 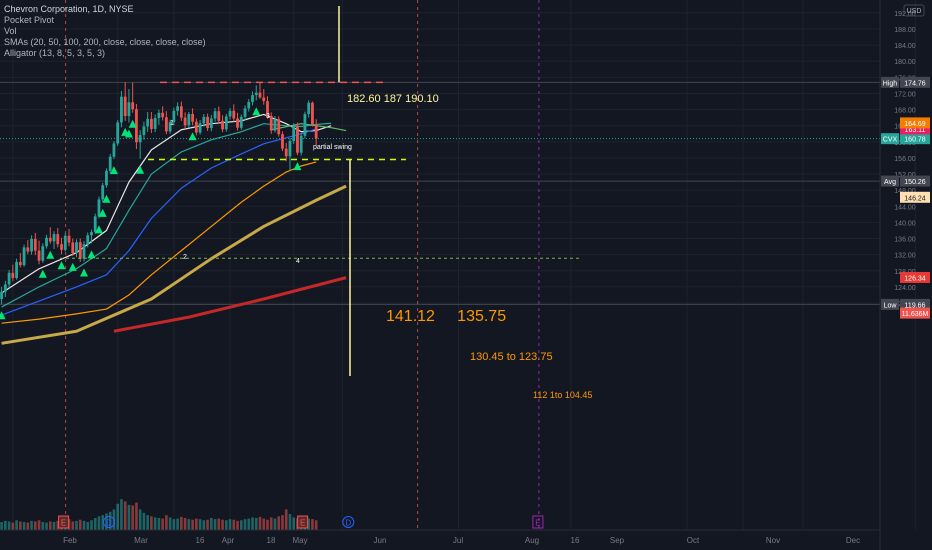 What do you see at coordinates (890, 182) in the screenshot?
I see `price-label-tag-text: Avg` at bounding box center [890, 182].